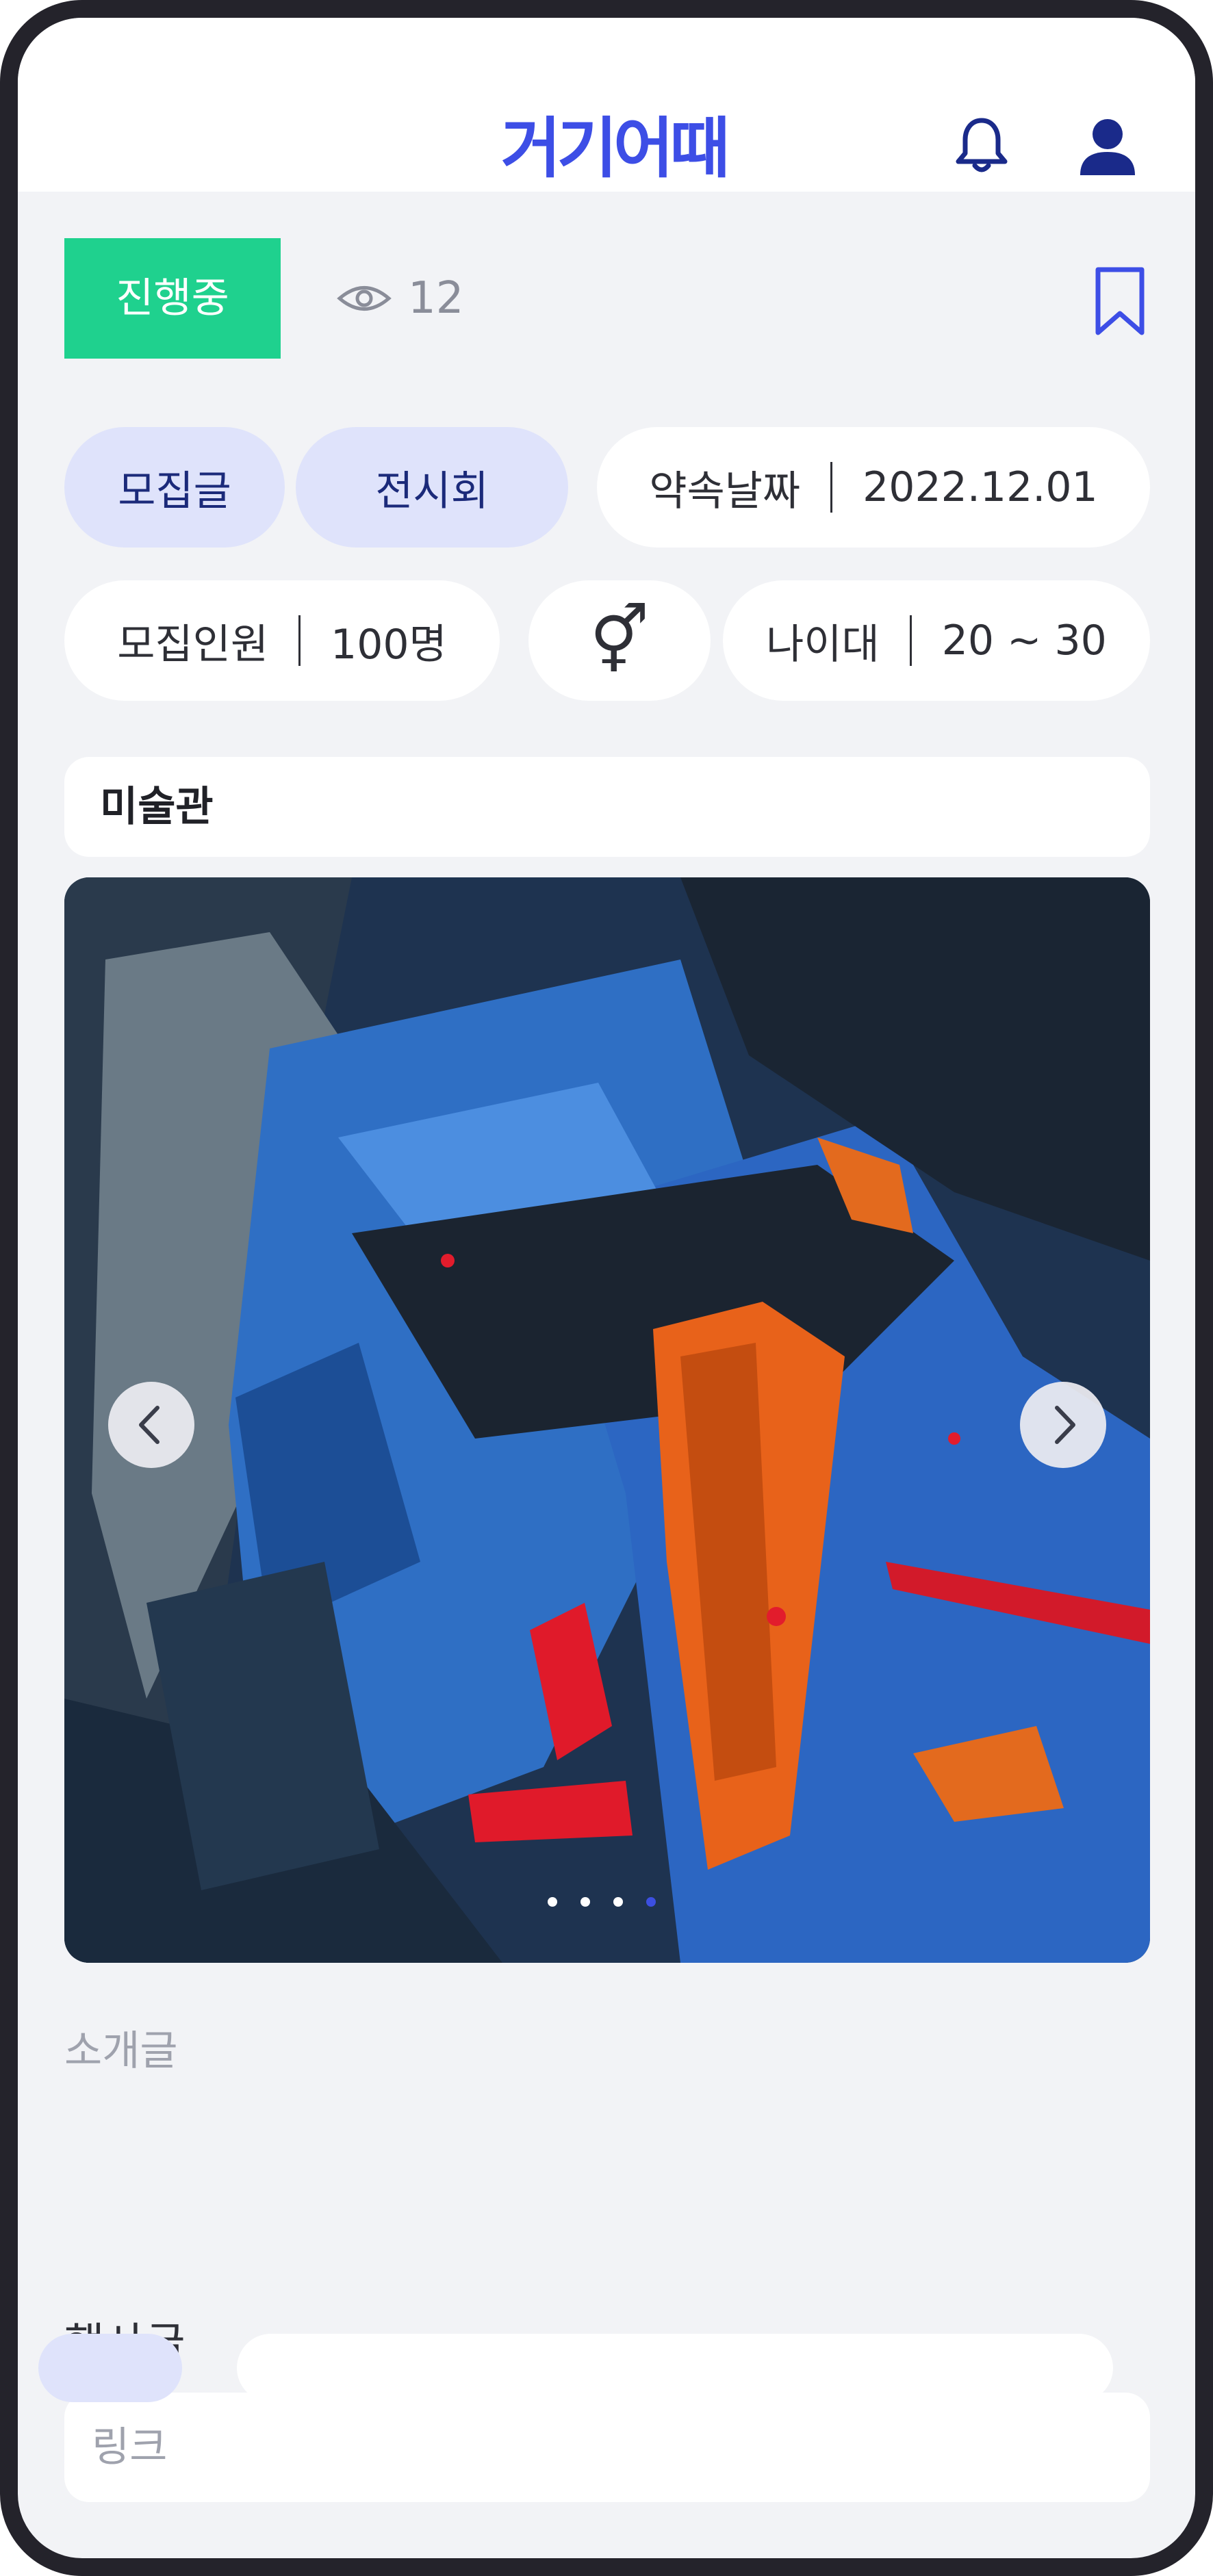 This screenshot has height=2576, width=1213. I want to click on date-label: 약속날짜, so click(725, 491).